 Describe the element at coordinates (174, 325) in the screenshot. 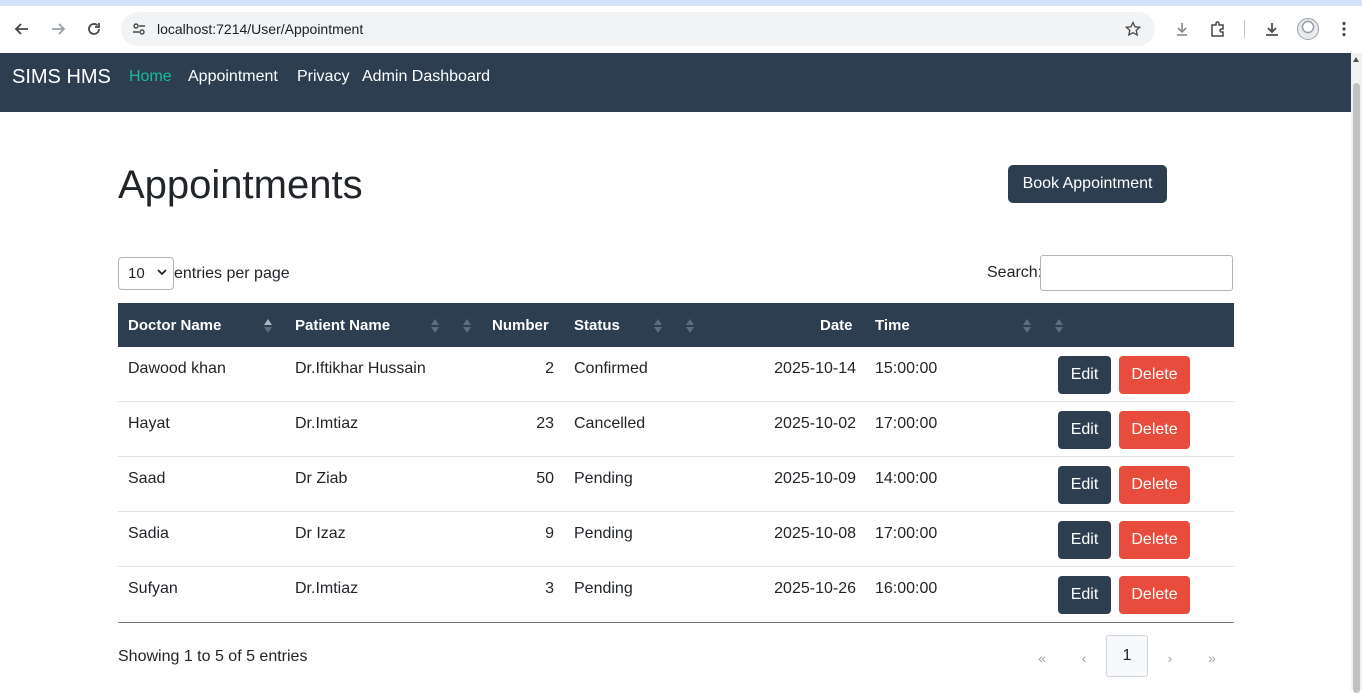

I see `header-doctor-name: Doctor Name` at that location.